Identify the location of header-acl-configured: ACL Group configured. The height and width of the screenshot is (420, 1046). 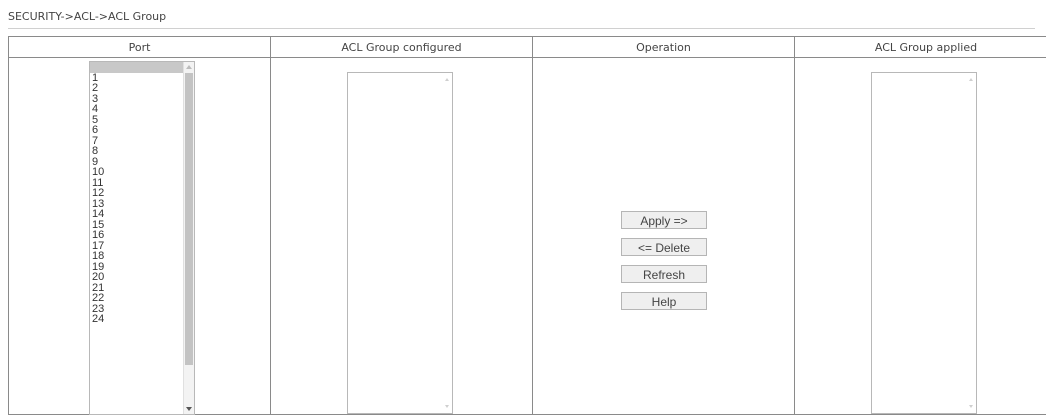
(401, 47).